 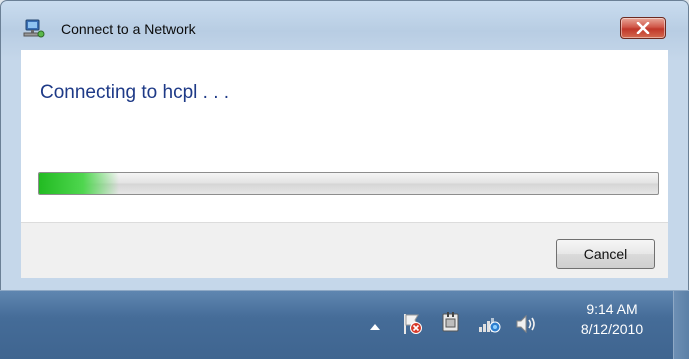 What do you see at coordinates (34, 28) in the screenshot?
I see `network-monitor-icon` at bounding box center [34, 28].